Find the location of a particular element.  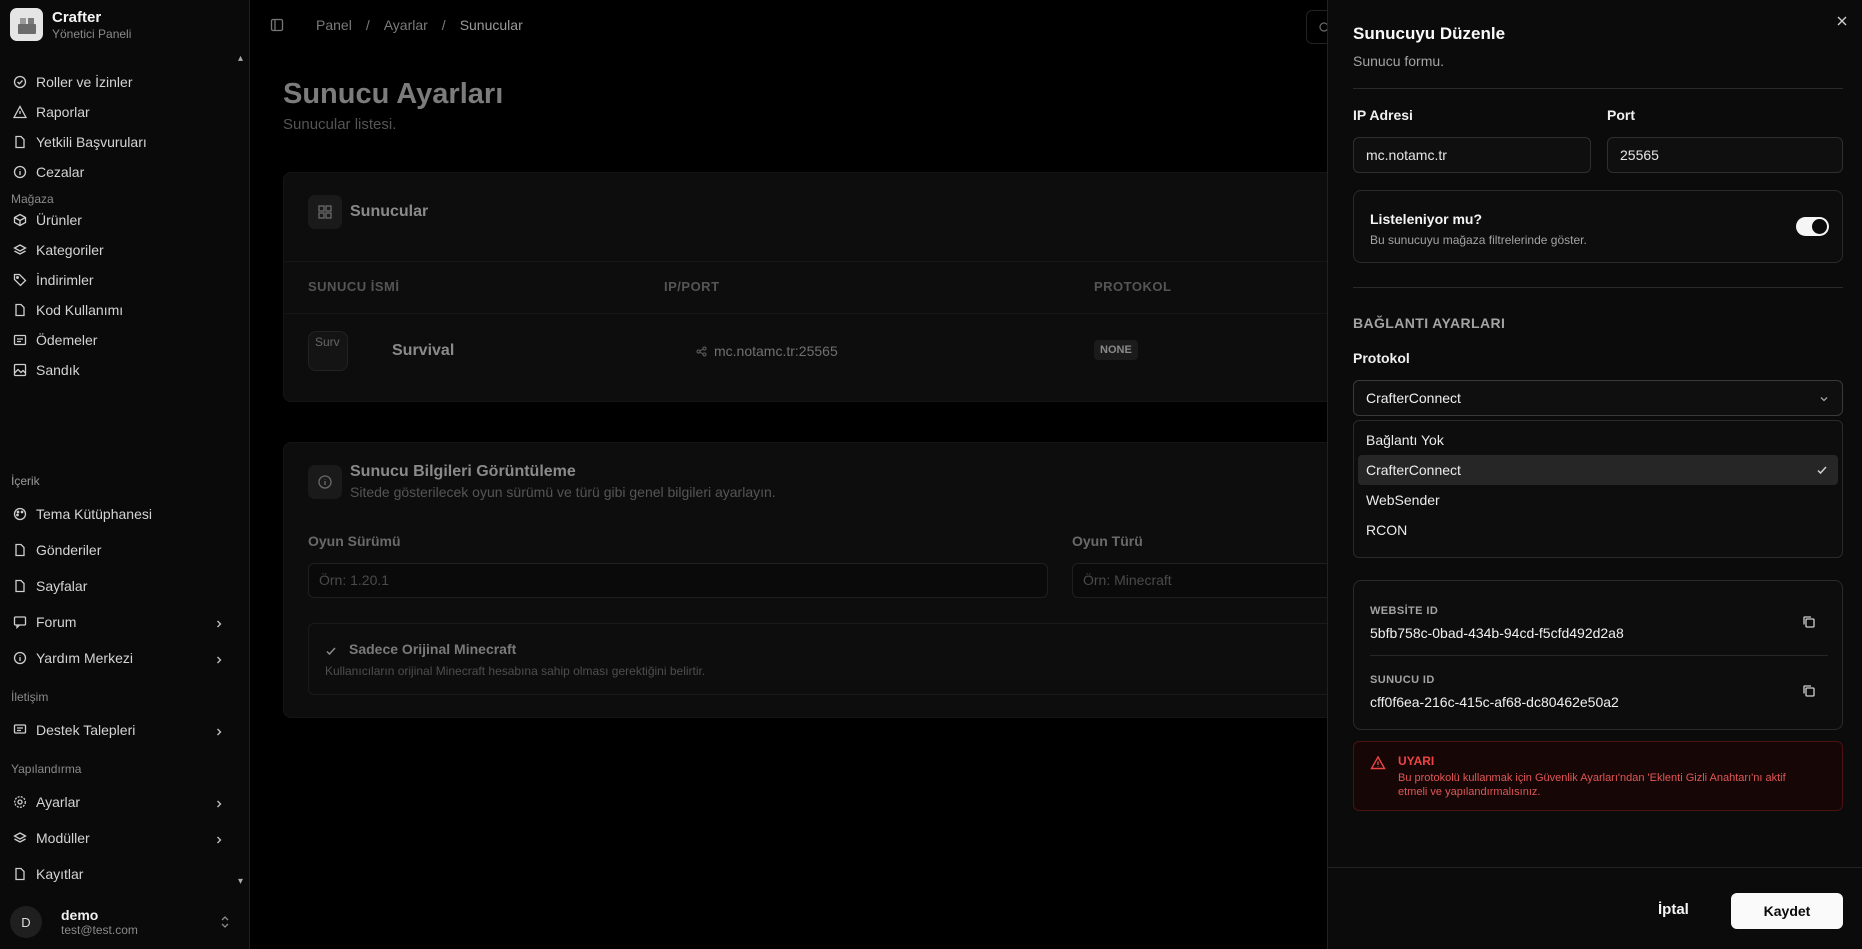

sidebar-item-staff-applications: Yetkili Başvuruları is located at coordinates (122, 142).